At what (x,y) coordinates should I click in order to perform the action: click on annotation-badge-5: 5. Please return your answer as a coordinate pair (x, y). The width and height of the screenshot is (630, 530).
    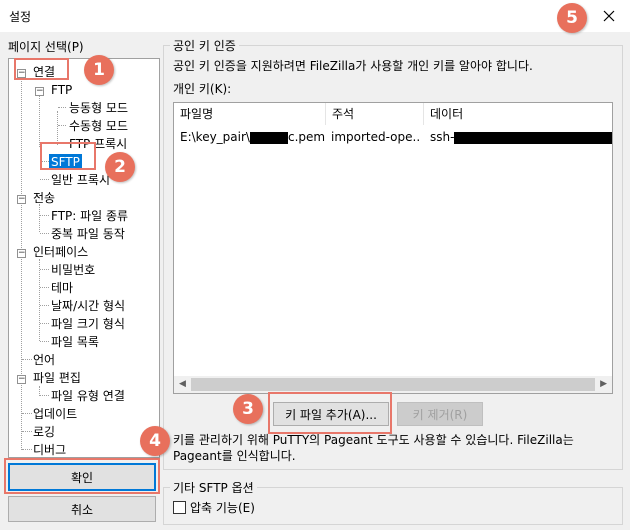
    Looking at the image, I should click on (572, 18).